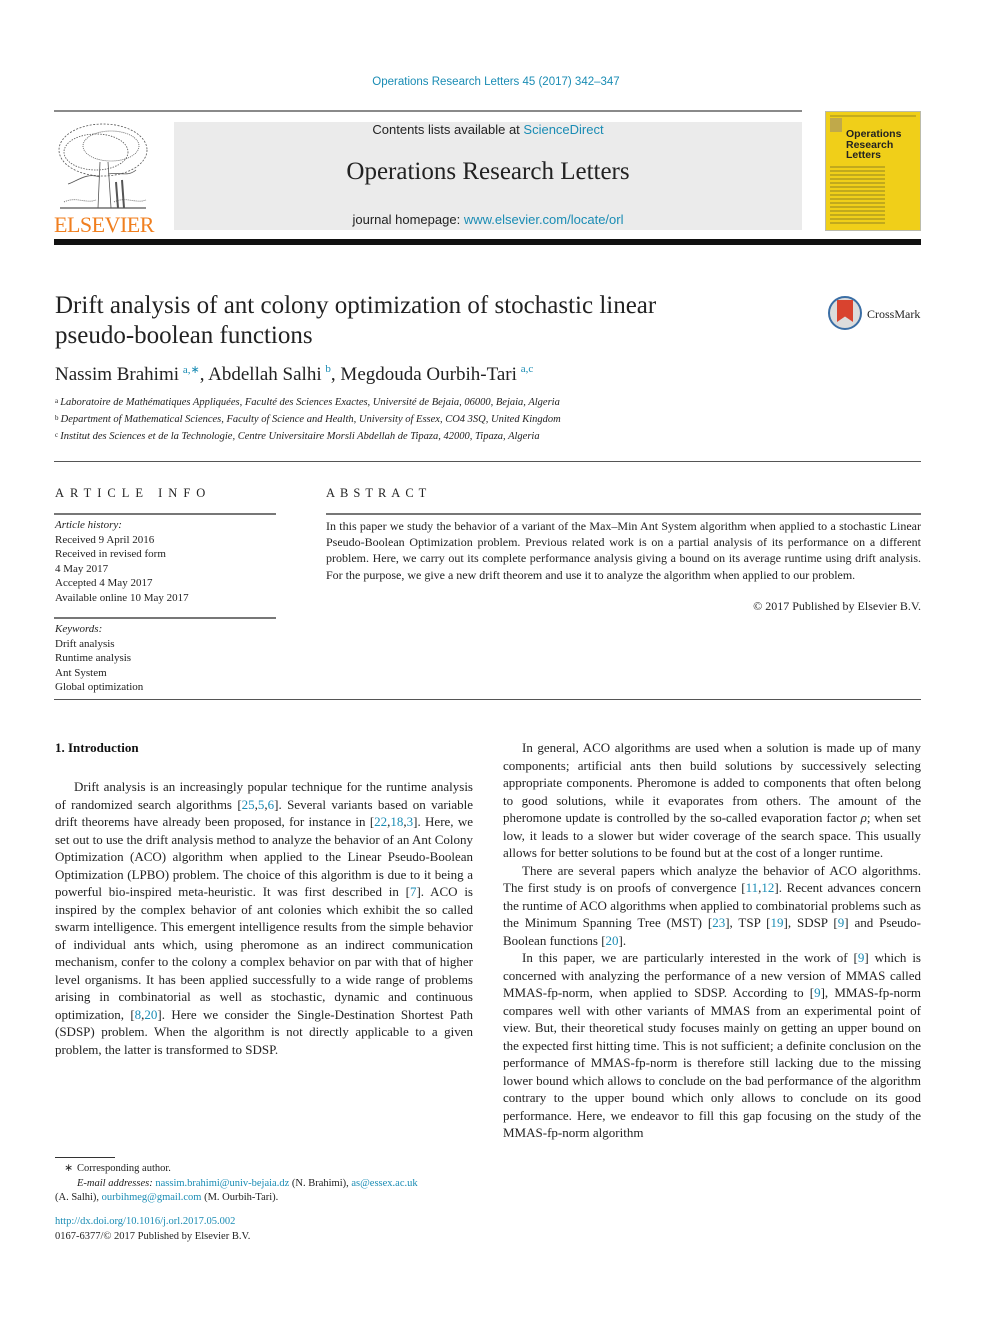  I want to click on header-thick-rule, so click(487, 242).